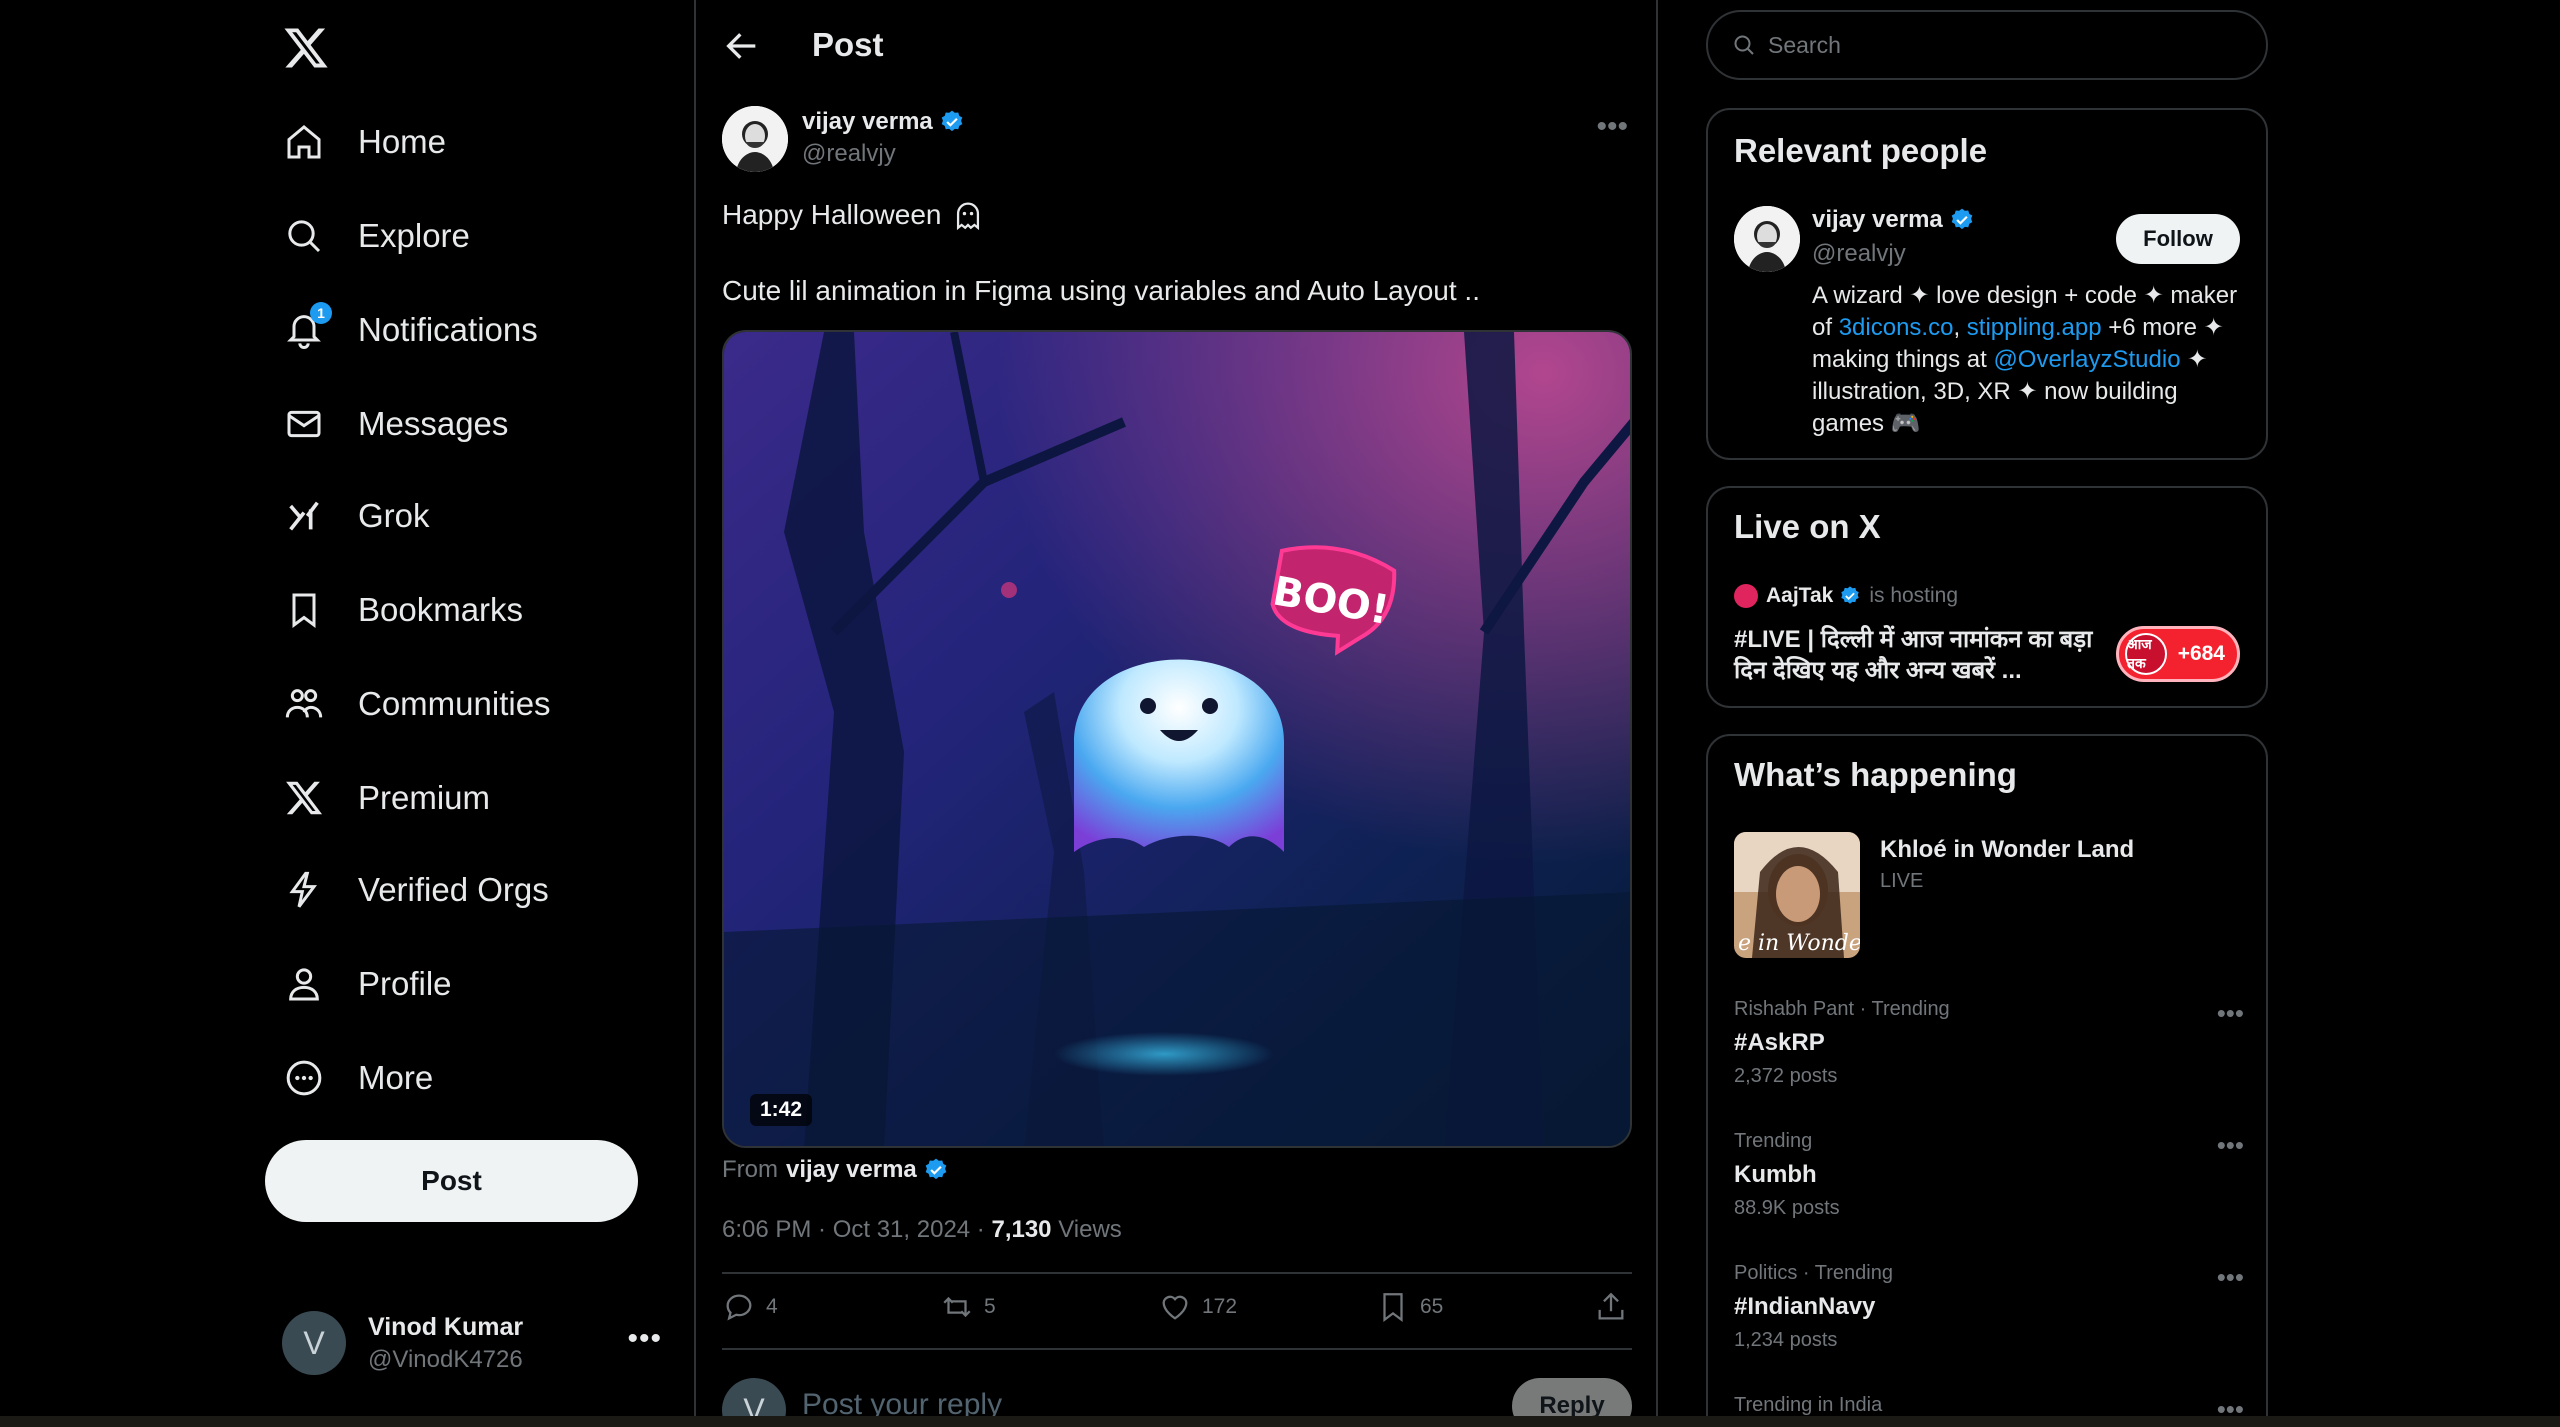 The image size is (2560, 1427). What do you see at coordinates (1787, 1208) in the screenshot?
I see `trend-post-count: 88.9K posts` at bounding box center [1787, 1208].